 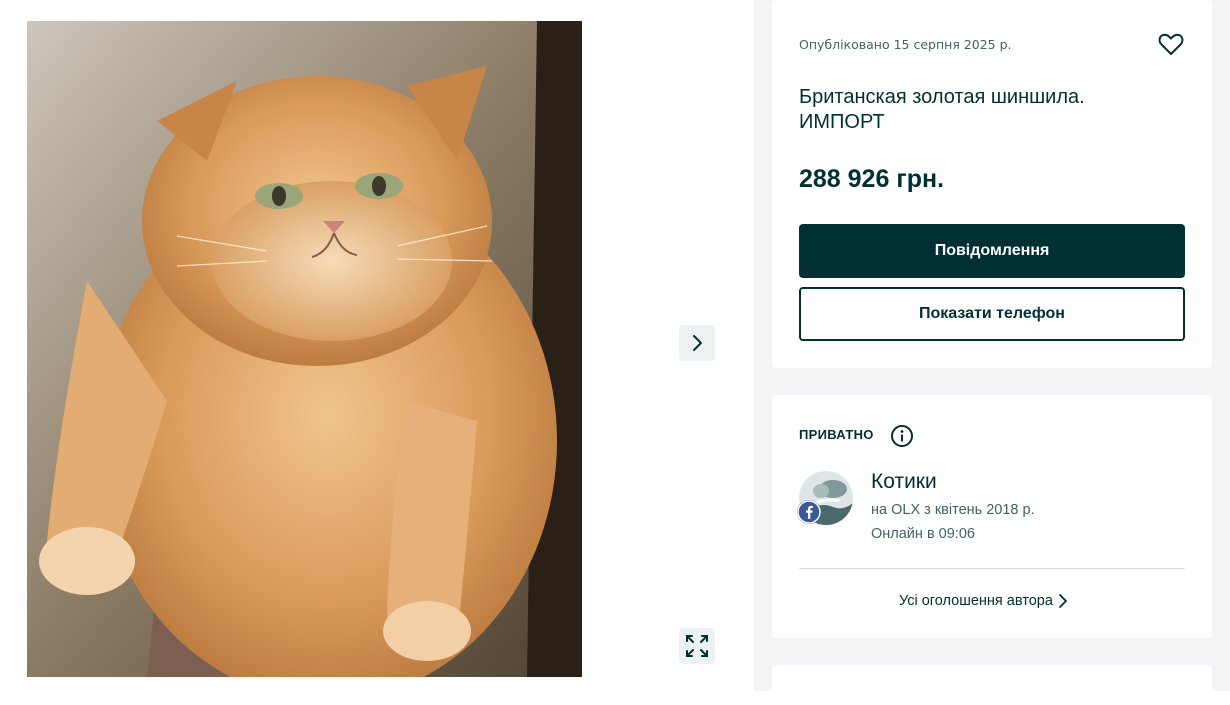 What do you see at coordinates (905, 44) in the screenshot?
I see `published-date: Опубліковано 15 серпня 2025 р.` at bounding box center [905, 44].